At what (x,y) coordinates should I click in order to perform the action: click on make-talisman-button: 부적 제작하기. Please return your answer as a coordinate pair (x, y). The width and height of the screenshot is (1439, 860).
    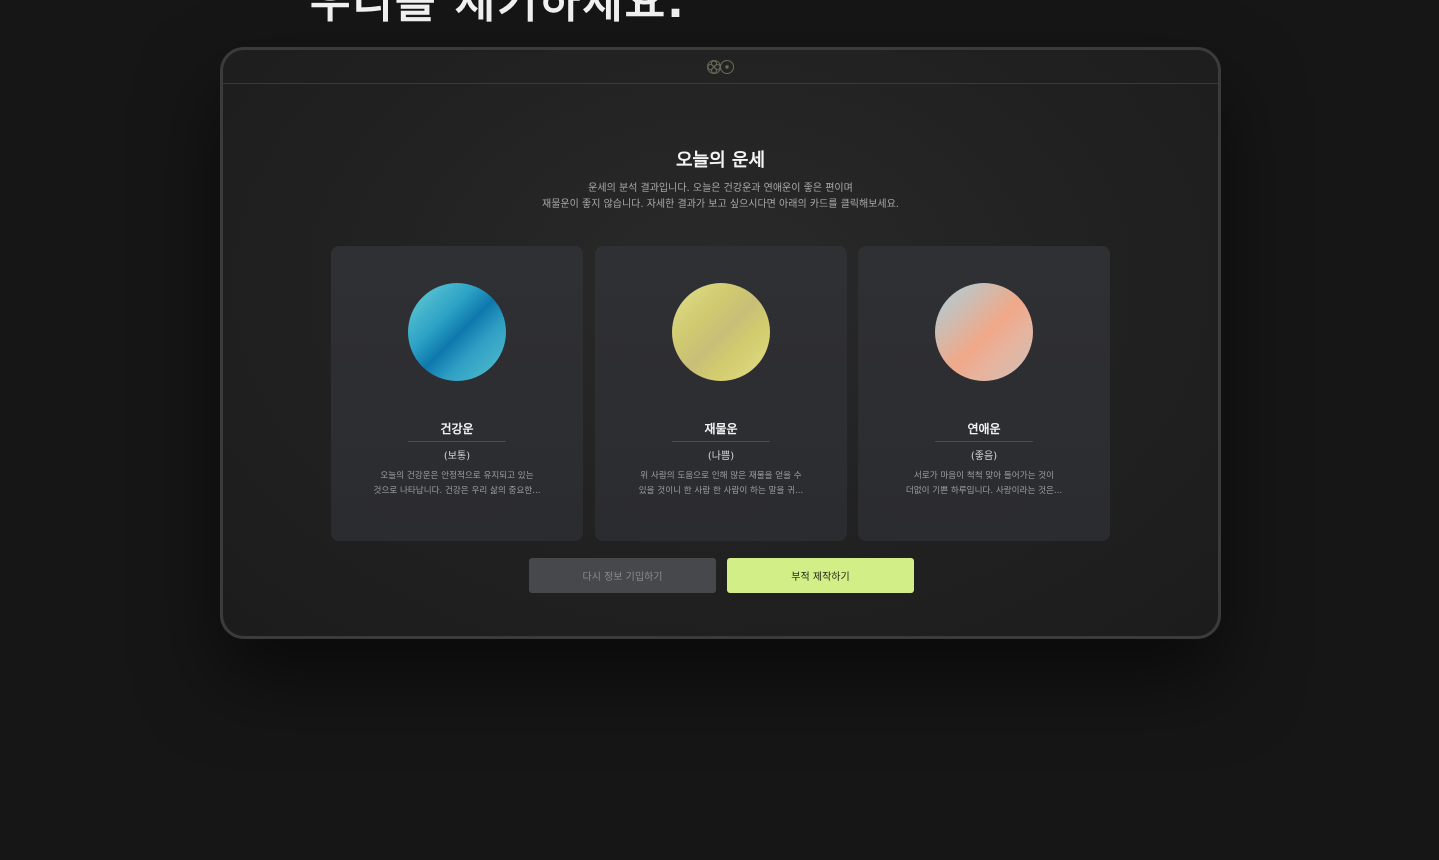
    Looking at the image, I should click on (820, 575).